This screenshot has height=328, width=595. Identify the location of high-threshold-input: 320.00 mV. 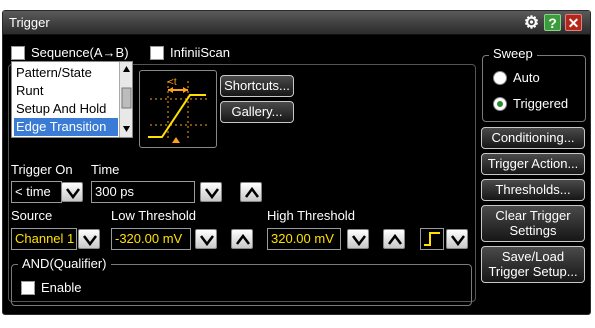
(304, 239).